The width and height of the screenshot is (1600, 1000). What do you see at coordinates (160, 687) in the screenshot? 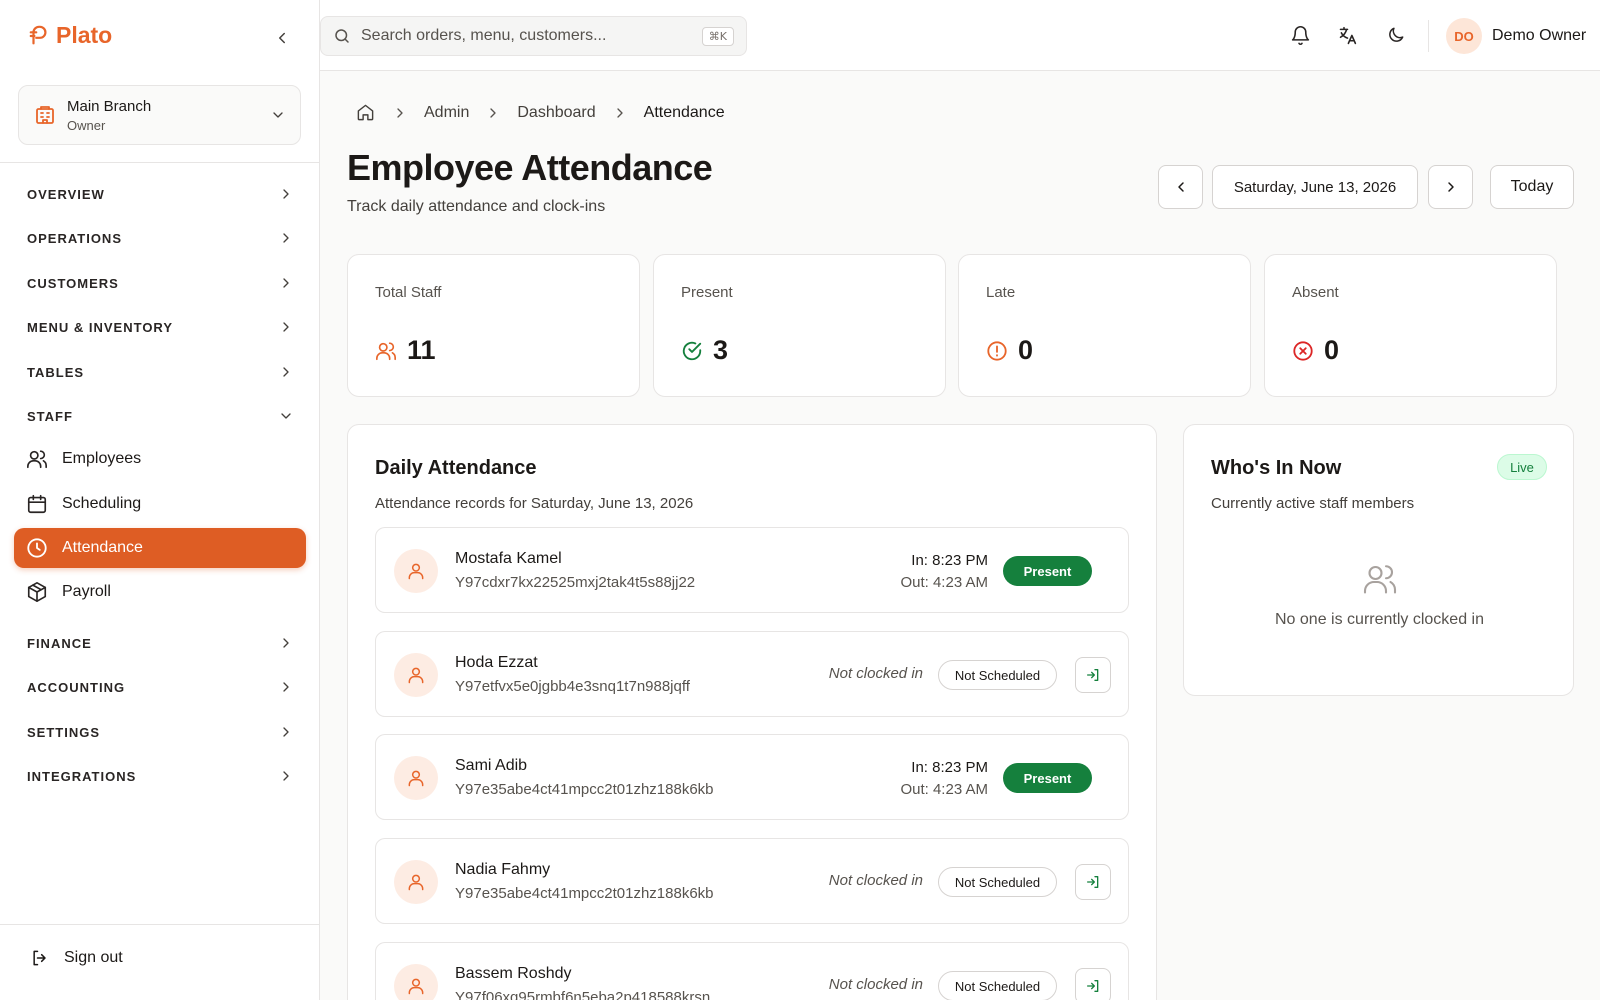
I see `nav-section-accounting: ACCOUNTING` at bounding box center [160, 687].